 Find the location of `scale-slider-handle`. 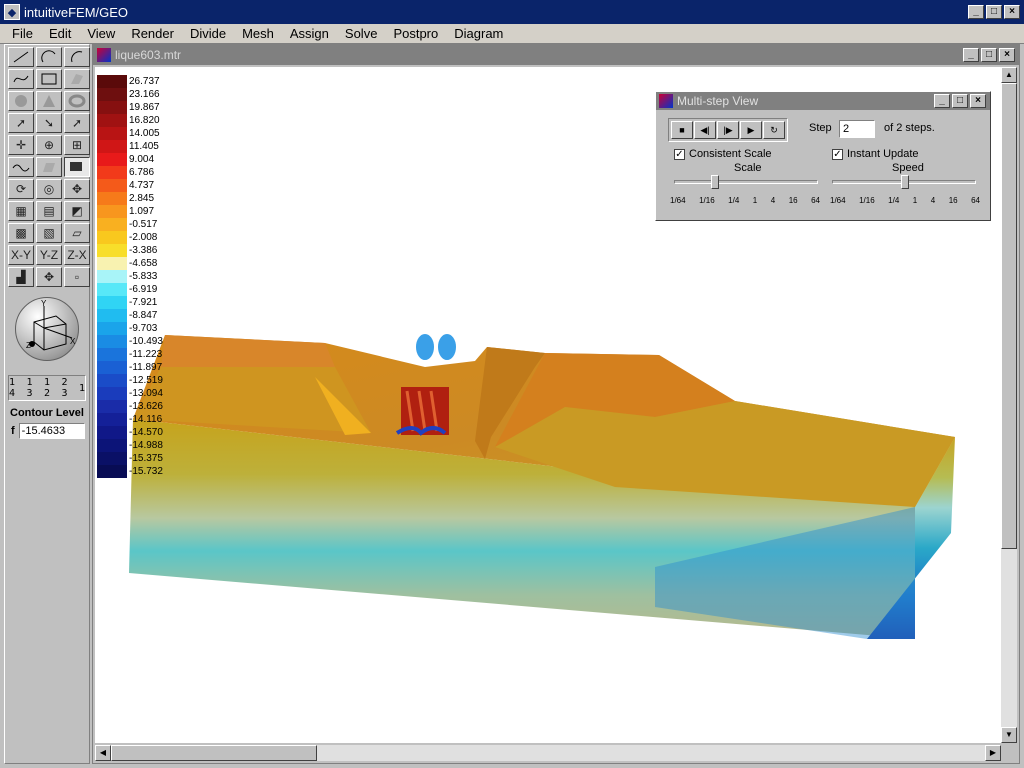

scale-slider-handle is located at coordinates (715, 182).